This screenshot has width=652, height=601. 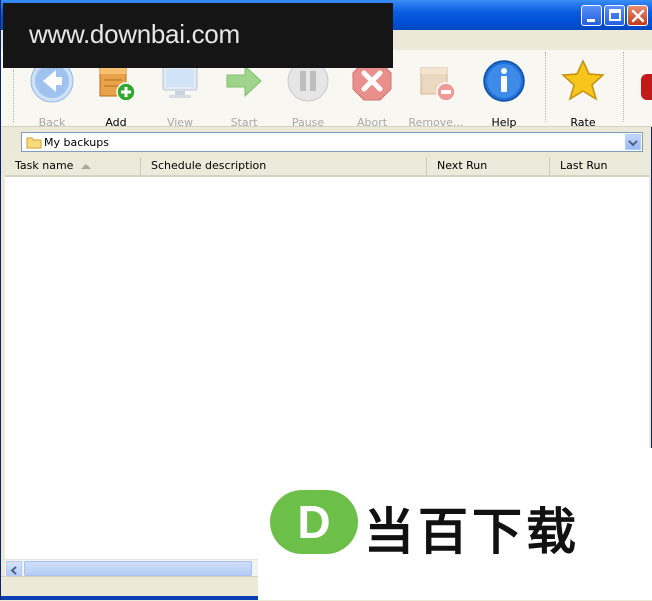 What do you see at coordinates (73, 166) in the screenshot?
I see `column-header-task-name: Task name` at bounding box center [73, 166].